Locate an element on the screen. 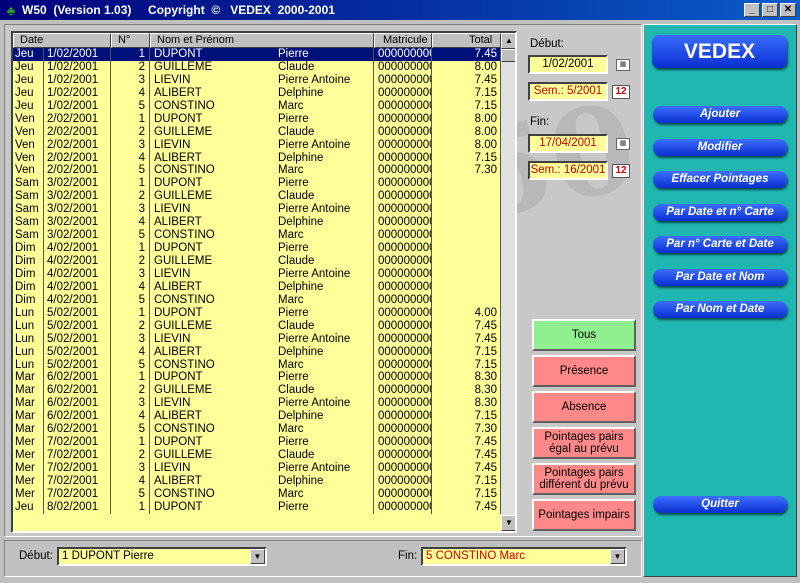 This screenshot has height=583, width=800. table-cell: 0000000004 is located at coordinates (403, 481).